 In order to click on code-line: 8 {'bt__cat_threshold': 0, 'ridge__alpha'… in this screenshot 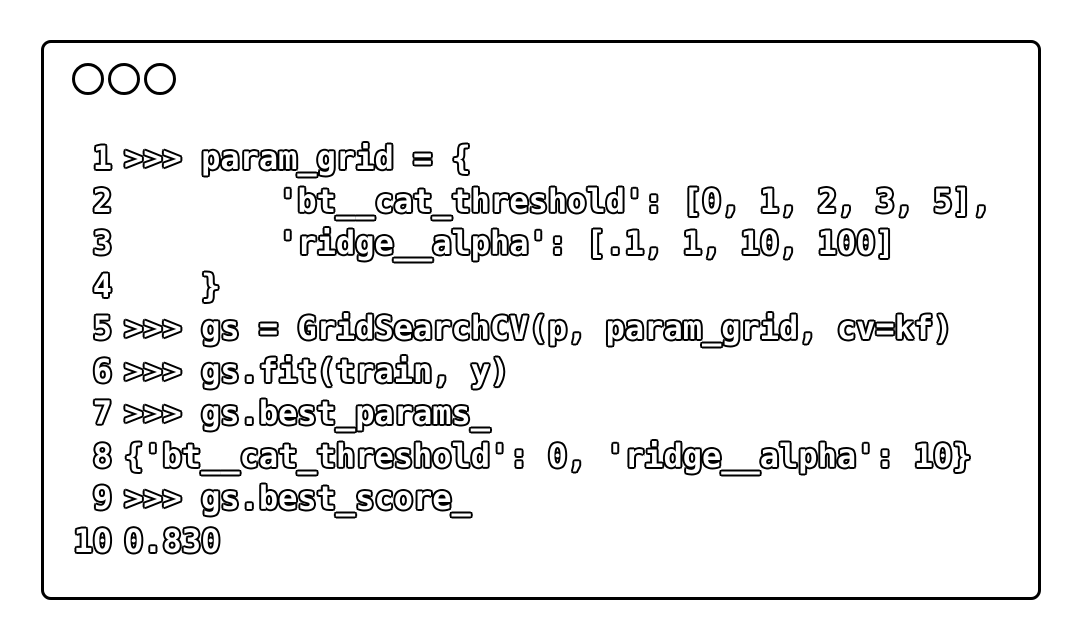, I will do `click(531, 456)`.